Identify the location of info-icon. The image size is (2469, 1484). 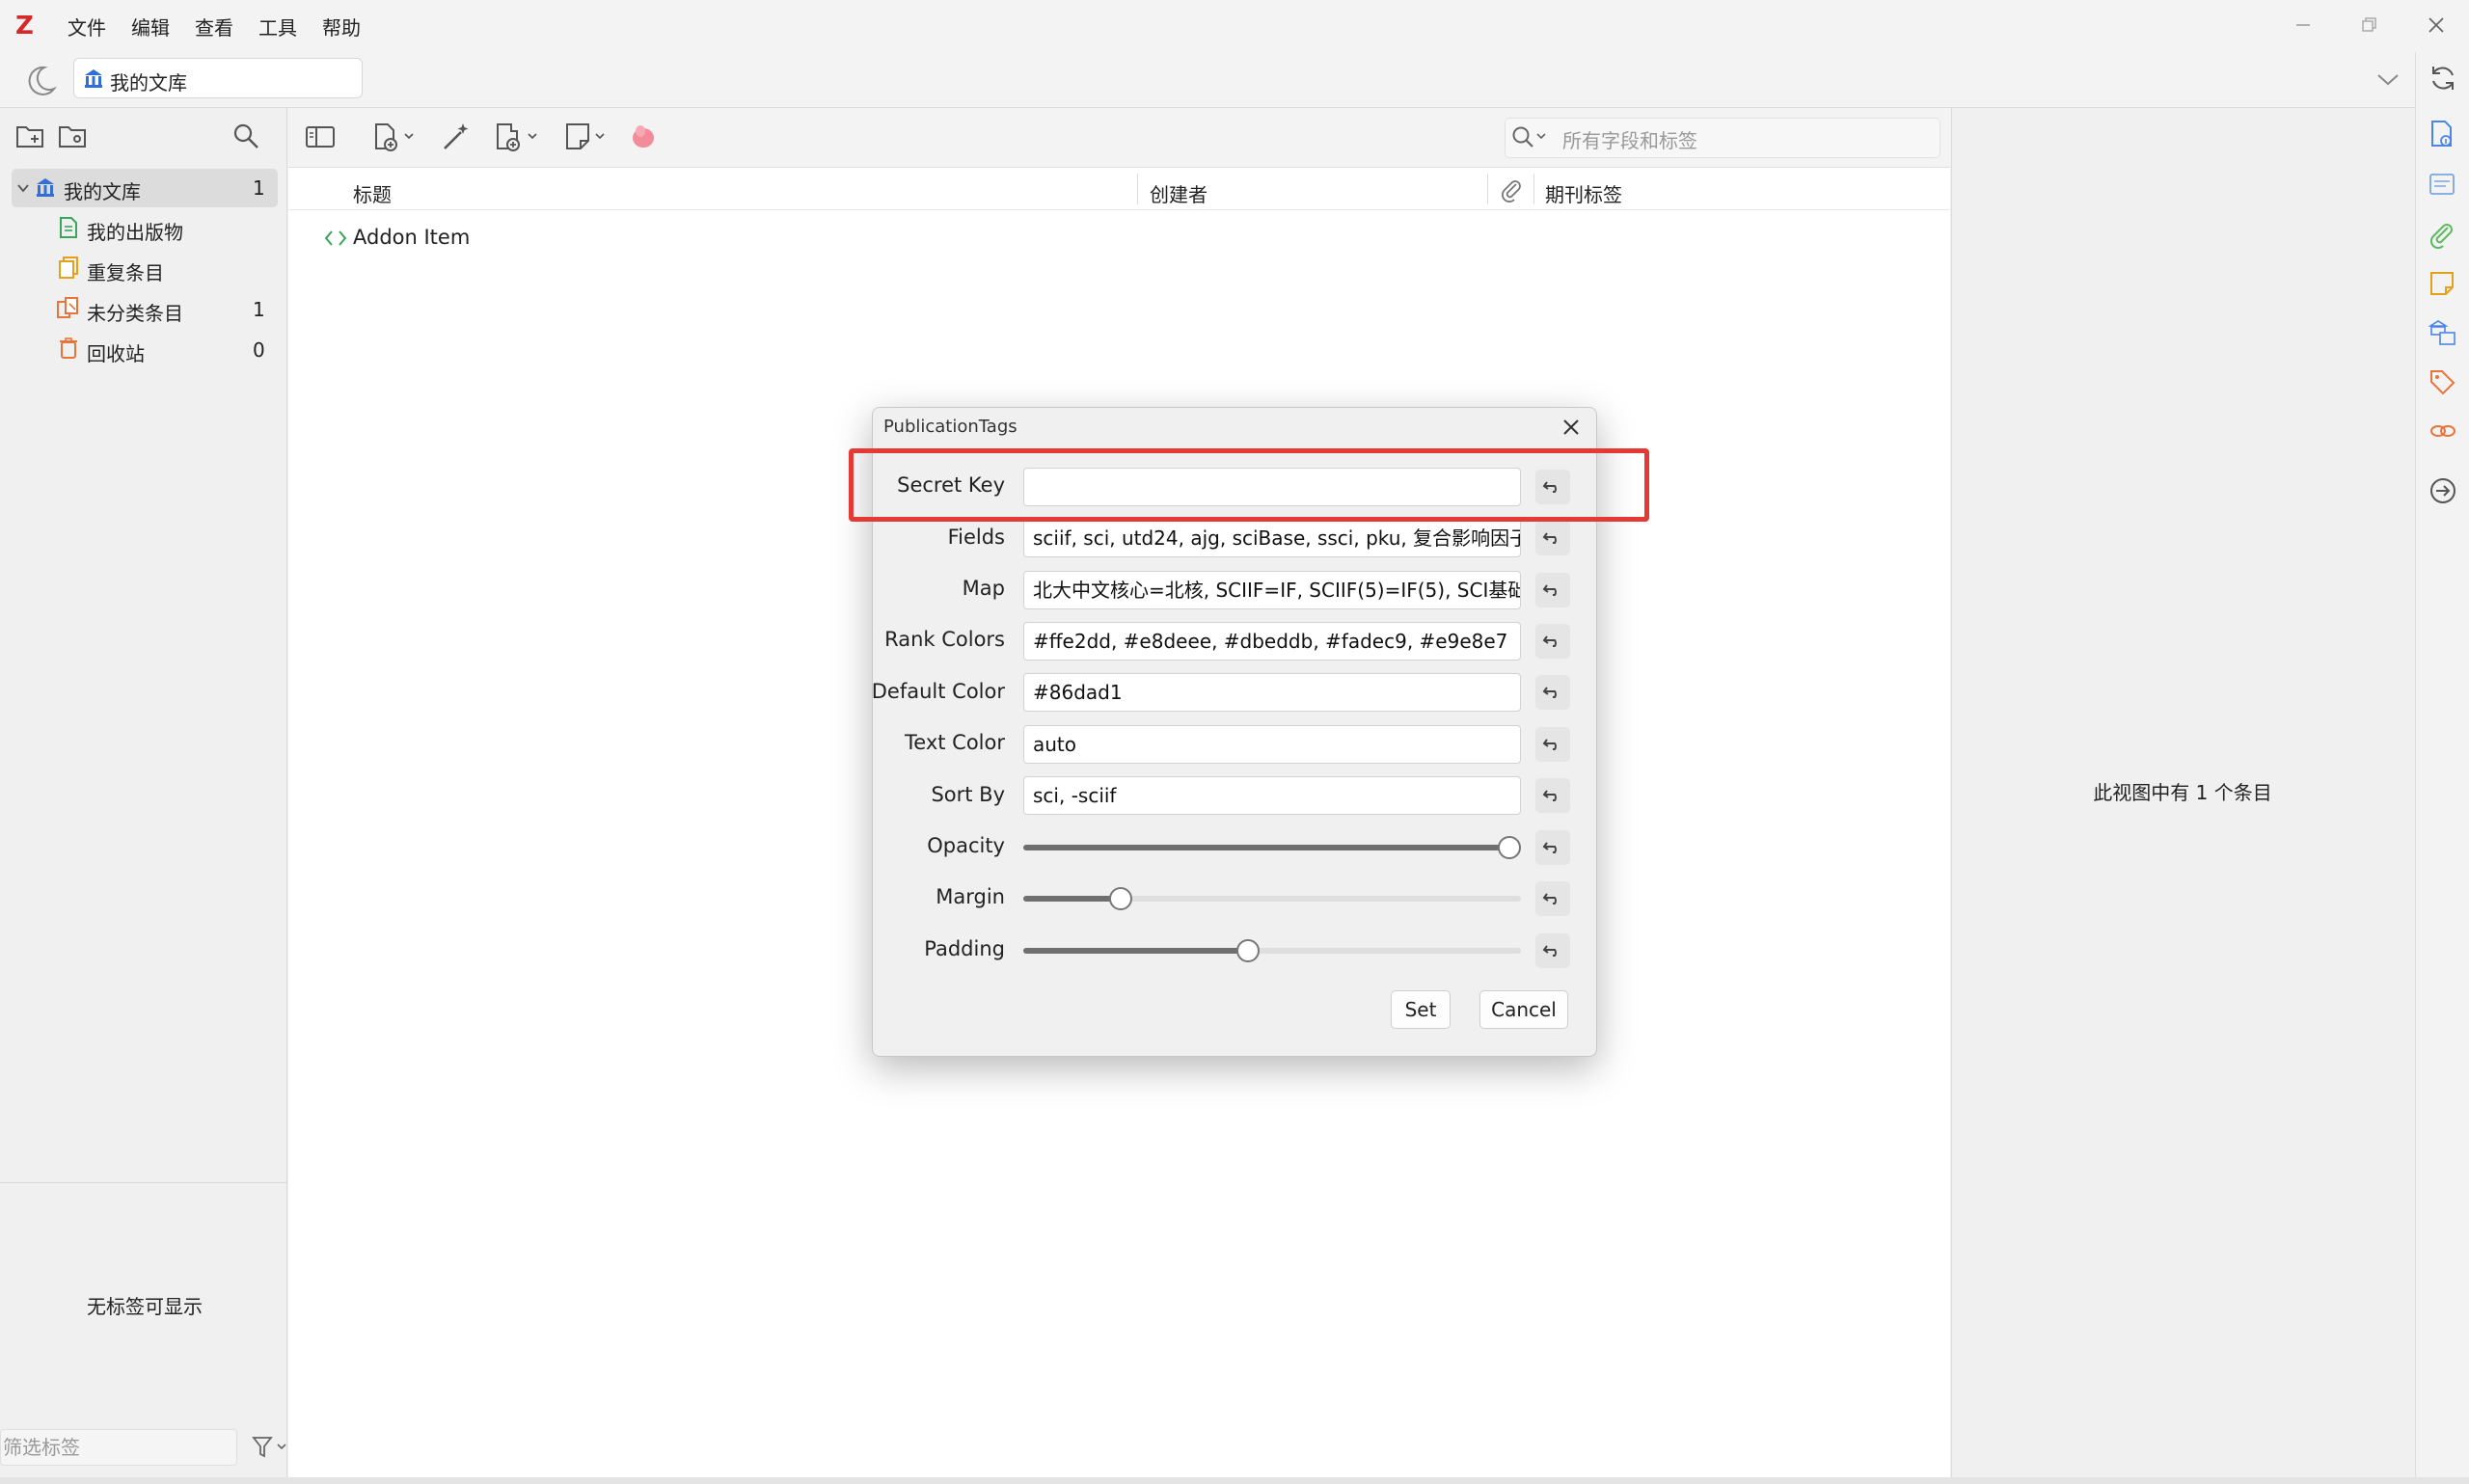
(2442, 134).